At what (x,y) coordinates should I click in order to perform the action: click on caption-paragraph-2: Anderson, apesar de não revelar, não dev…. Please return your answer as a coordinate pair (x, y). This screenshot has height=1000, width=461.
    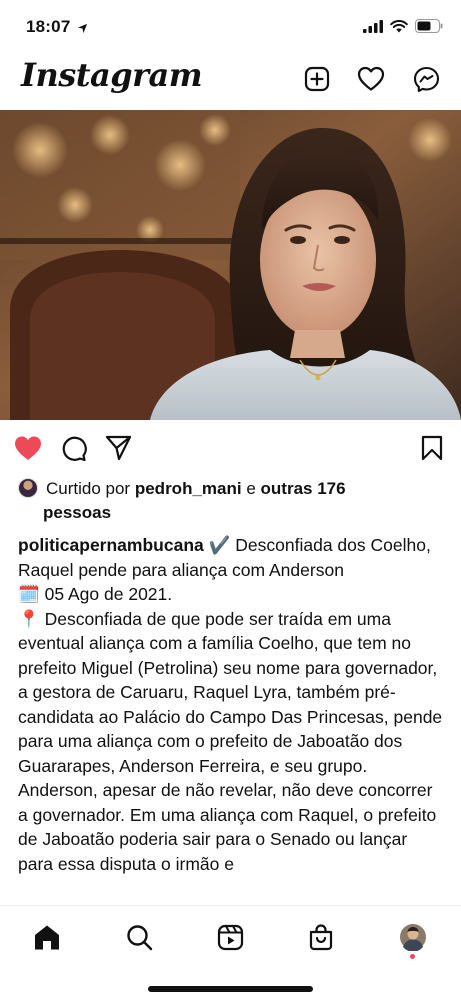
    Looking at the image, I should click on (227, 827).